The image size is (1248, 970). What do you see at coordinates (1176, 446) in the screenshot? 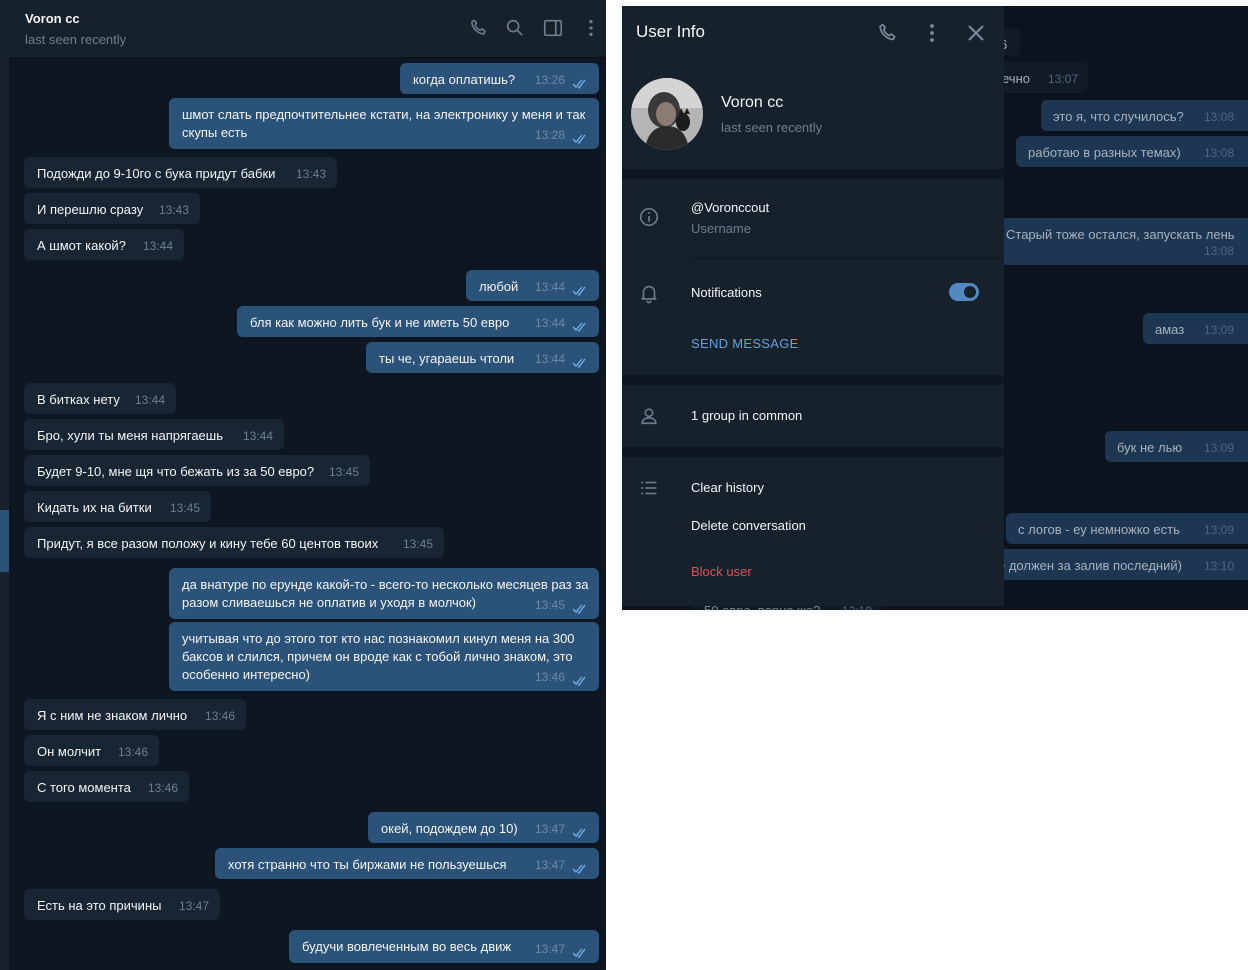
I see `bg-message: бук не лью 13:09` at bounding box center [1176, 446].